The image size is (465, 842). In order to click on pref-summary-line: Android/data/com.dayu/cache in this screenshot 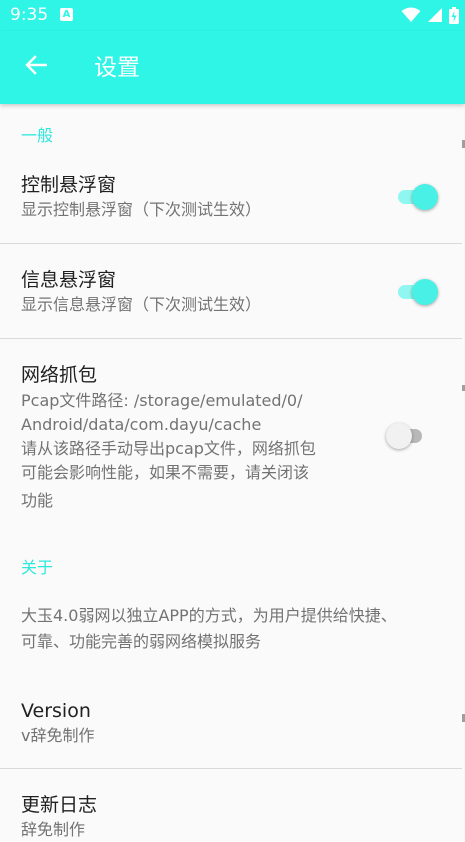, I will do `click(141, 424)`.